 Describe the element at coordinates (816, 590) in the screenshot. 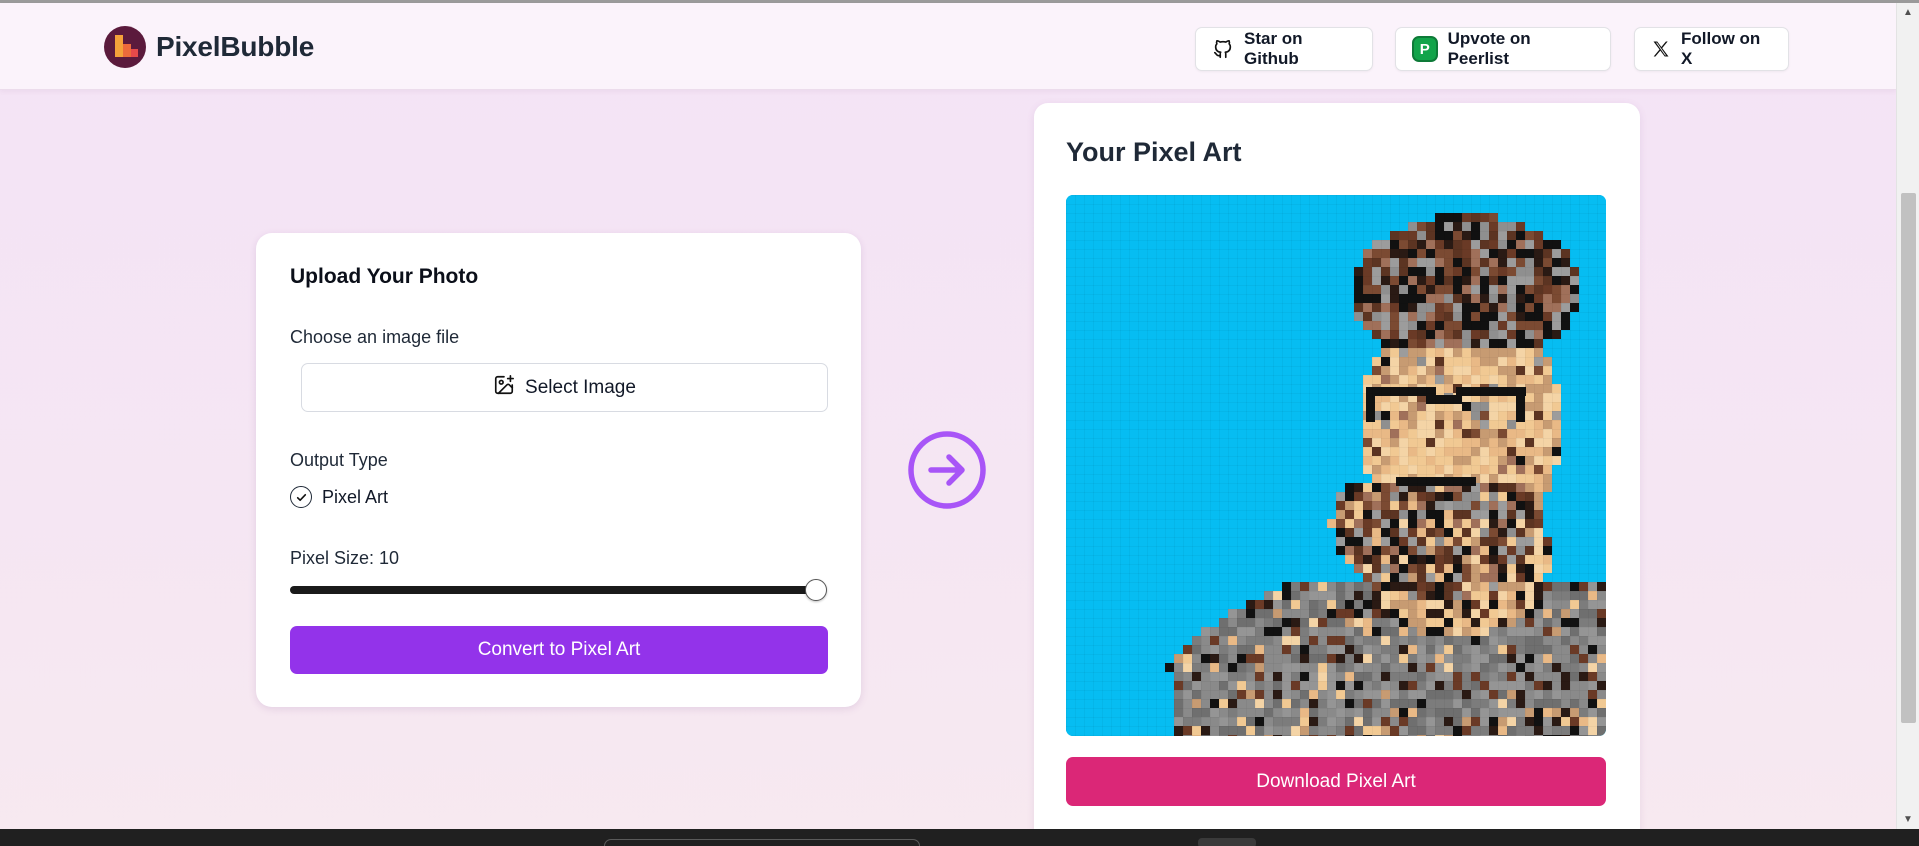

I see `pixel-size-slider-thumb` at that location.